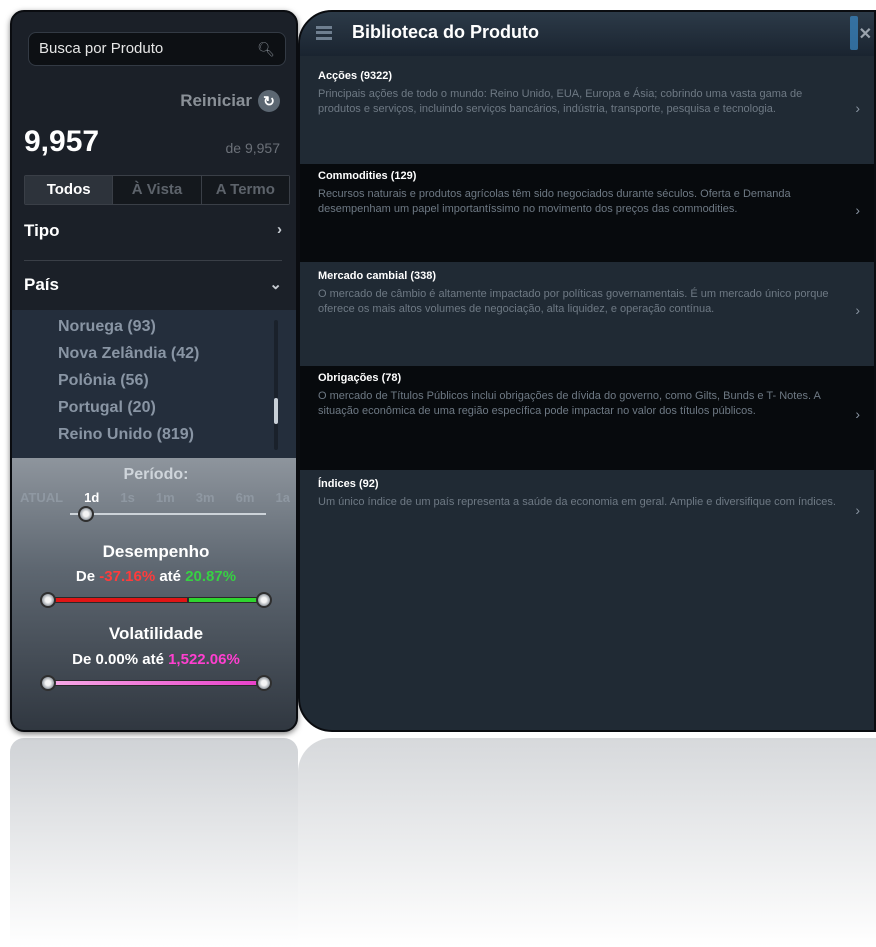 This screenshot has width=876, height=947. I want to click on tab-todos: Todos, so click(69, 190).